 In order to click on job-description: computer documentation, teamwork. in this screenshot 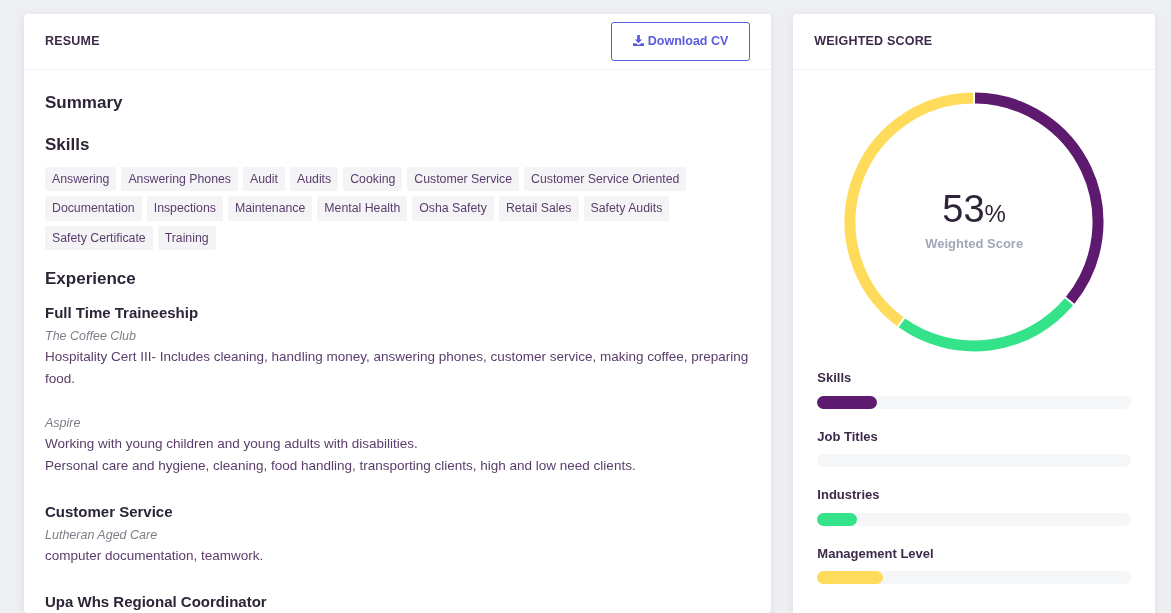, I will do `click(155, 556)`.